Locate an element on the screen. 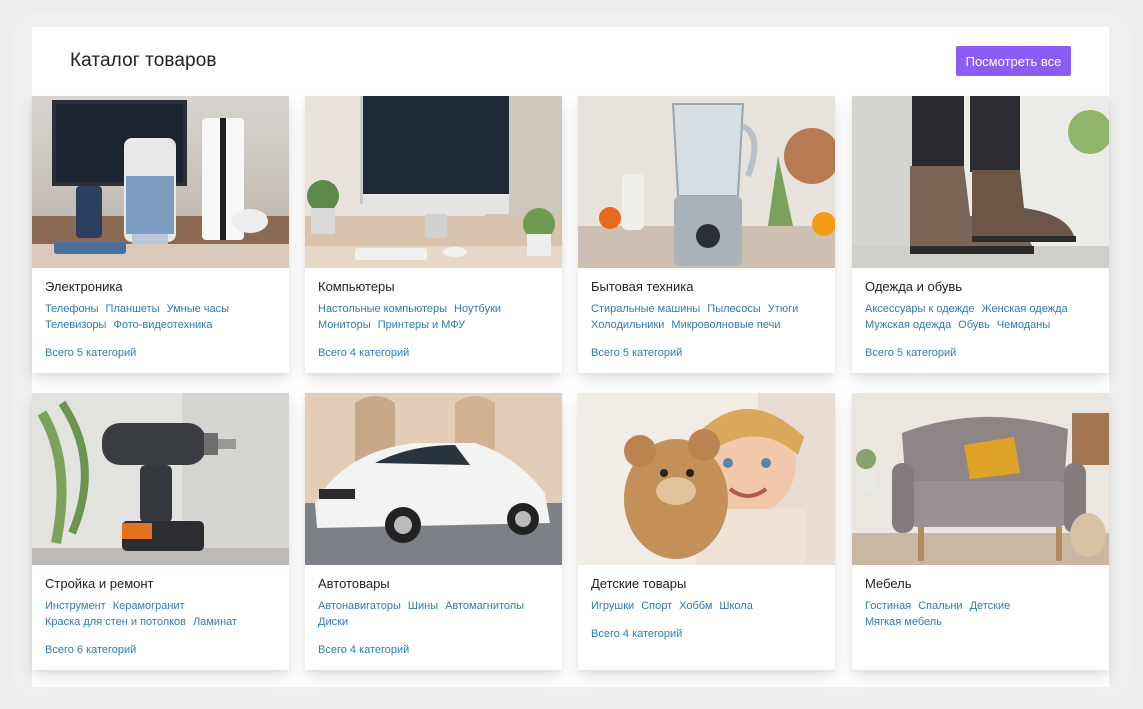  subcategory-link: Школа is located at coordinates (735, 606).